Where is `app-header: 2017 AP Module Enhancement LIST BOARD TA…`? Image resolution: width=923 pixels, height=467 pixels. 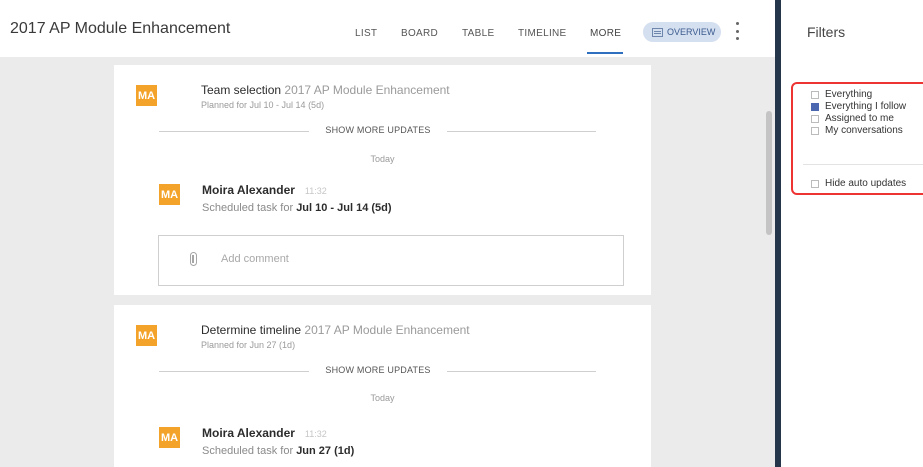 app-header: 2017 AP Module Enhancement LIST BOARD TA… is located at coordinates (387, 28).